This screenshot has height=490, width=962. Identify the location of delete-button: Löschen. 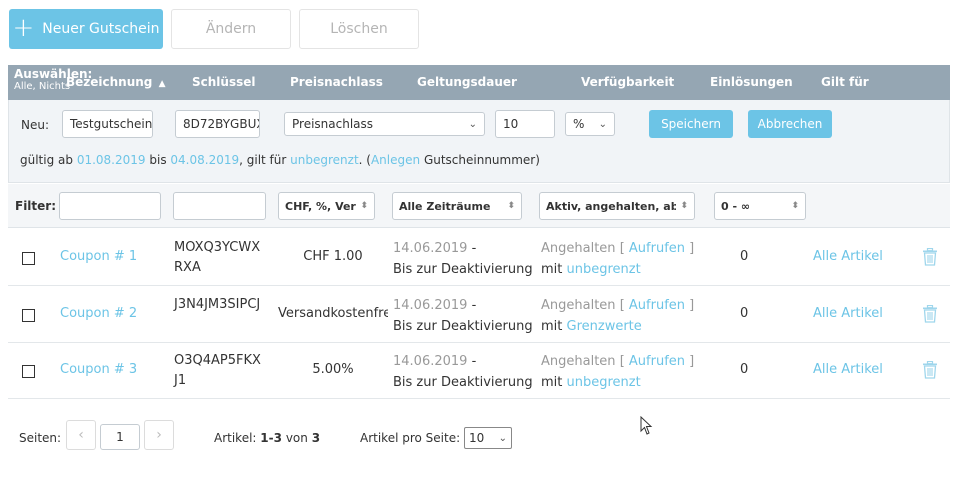
(359, 29).